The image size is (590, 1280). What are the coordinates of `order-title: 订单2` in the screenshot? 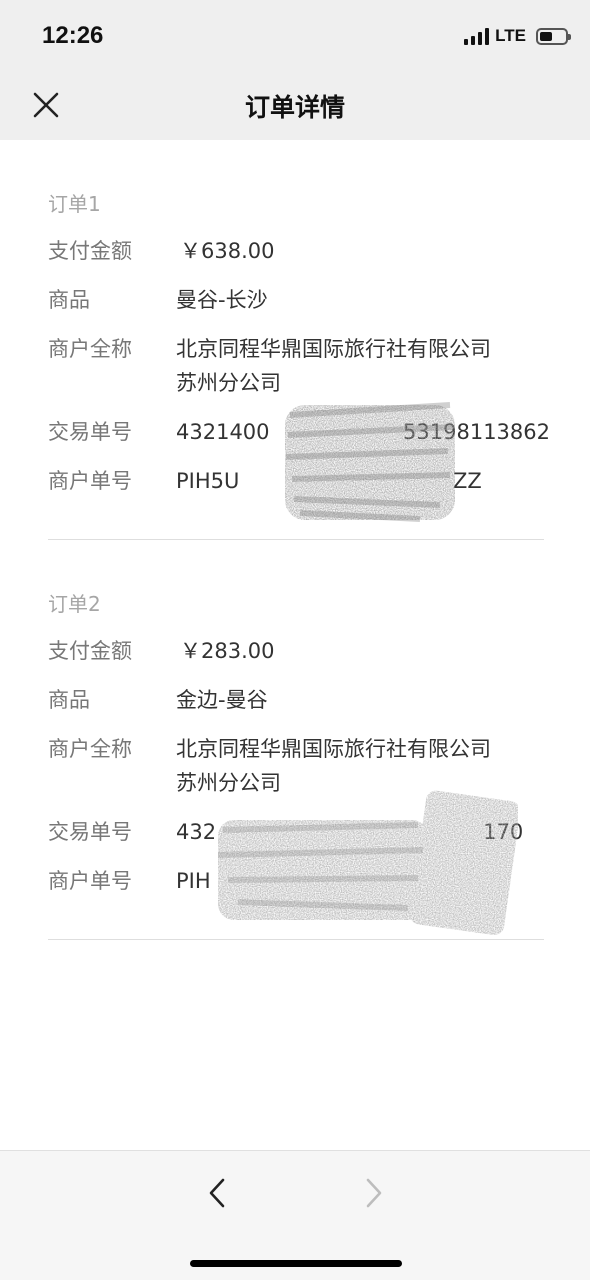 It's located at (74, 604).